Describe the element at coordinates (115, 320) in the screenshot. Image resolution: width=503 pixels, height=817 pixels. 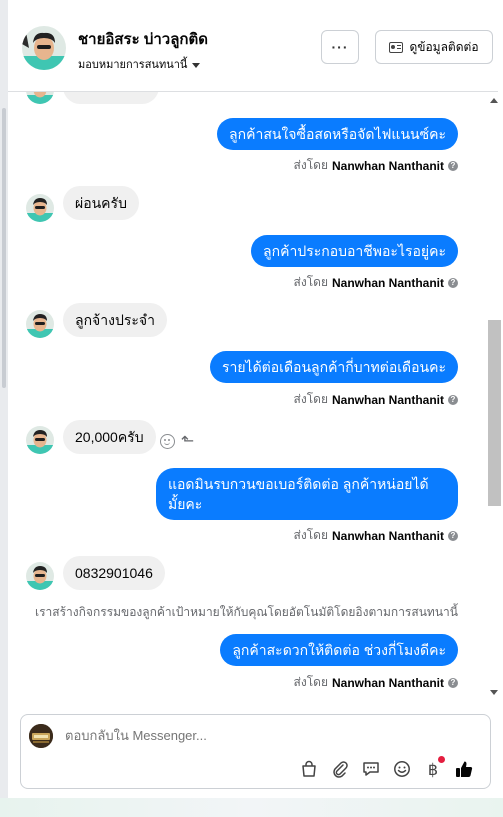
I see `incoming-message: ลูกจ้างประจำ` at that location.